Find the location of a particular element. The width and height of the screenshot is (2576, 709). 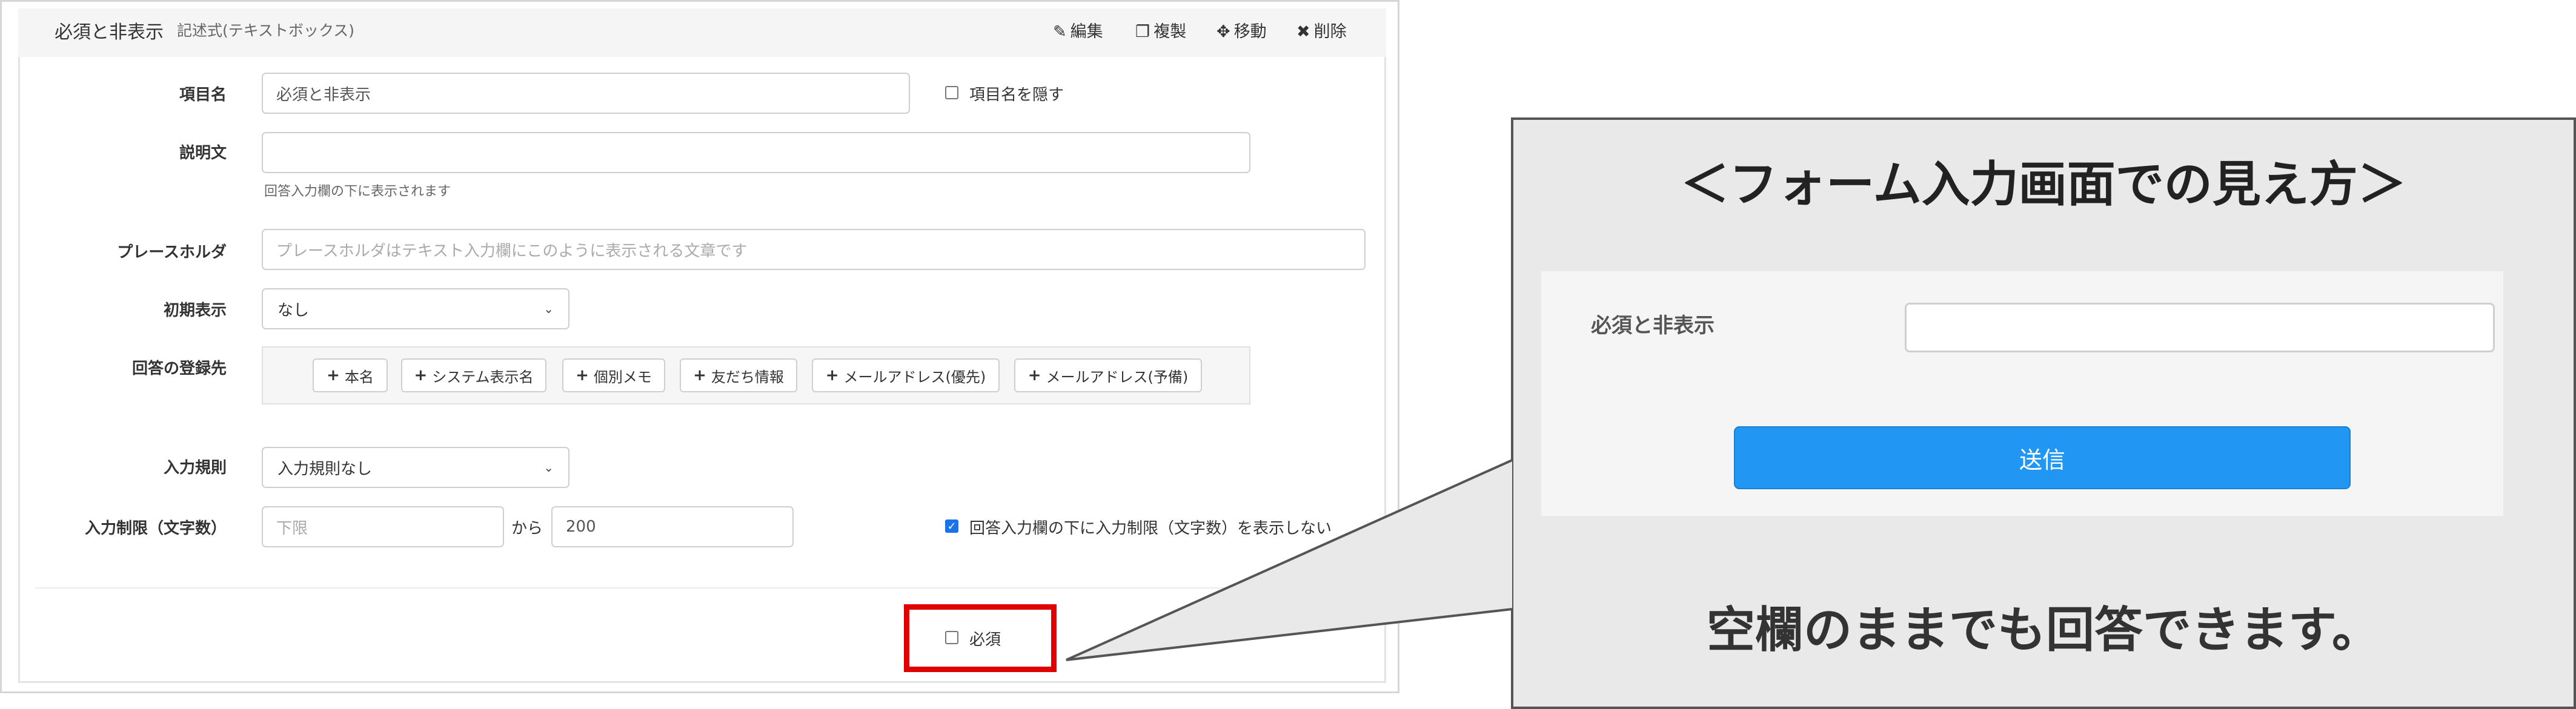

preview-text-input is located at coordinates (2200, 327).